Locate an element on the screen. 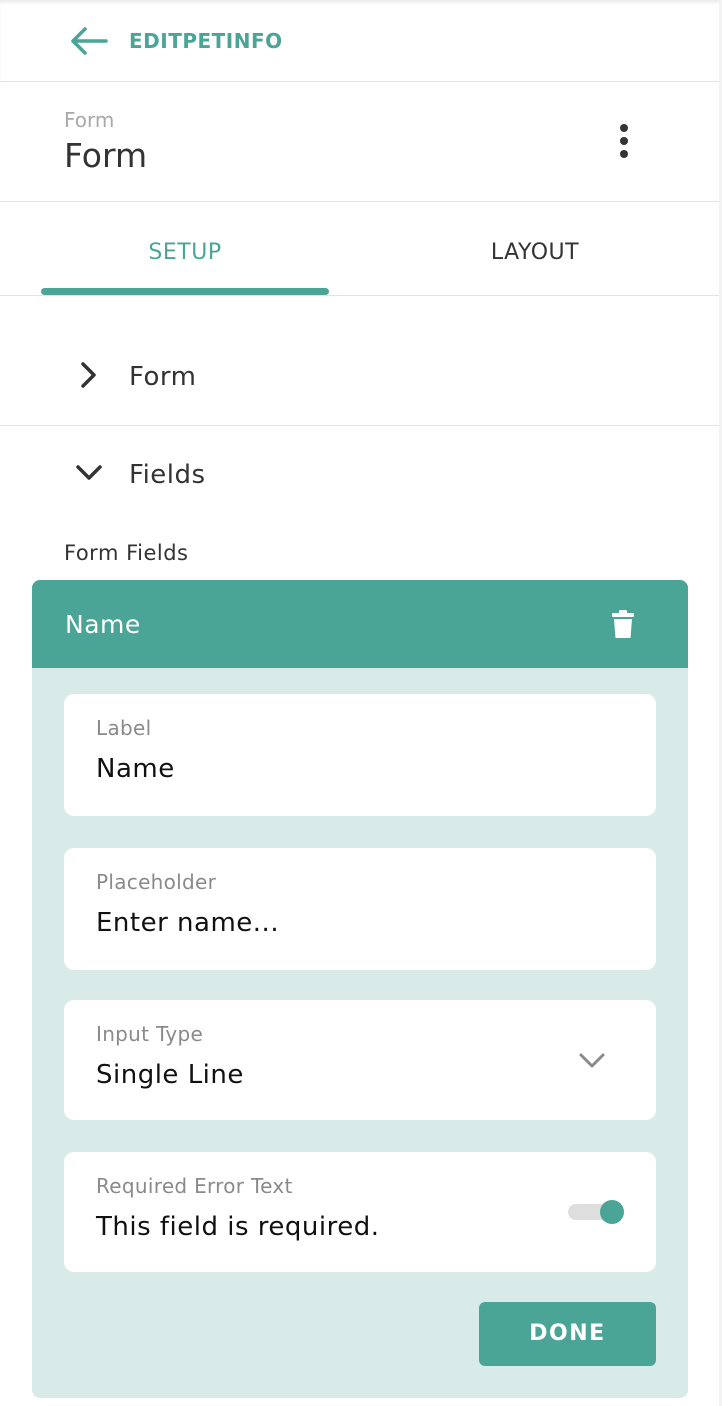  required-error-label: Required Error Text is located at coordinates (194, 1186).